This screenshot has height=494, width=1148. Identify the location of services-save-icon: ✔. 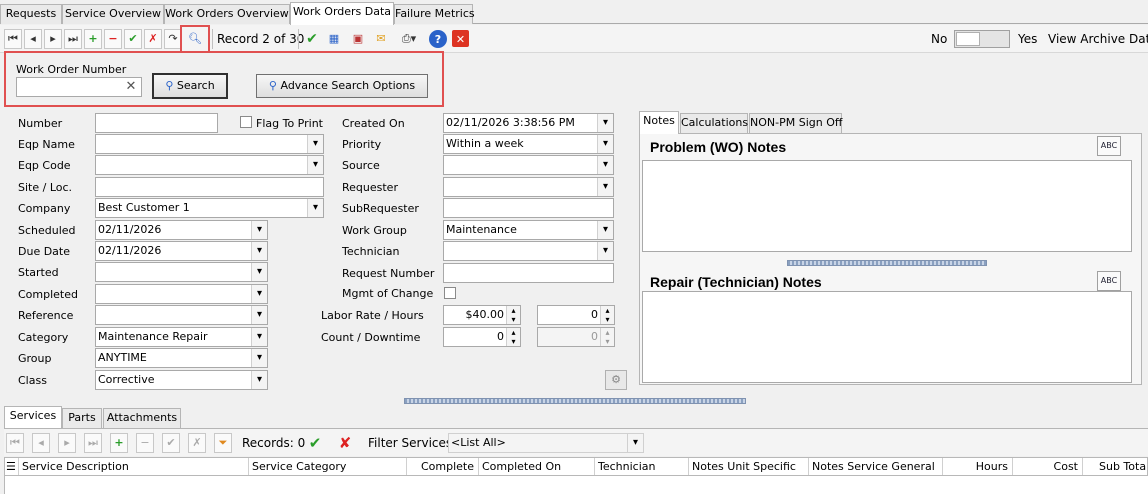
(315, 443).